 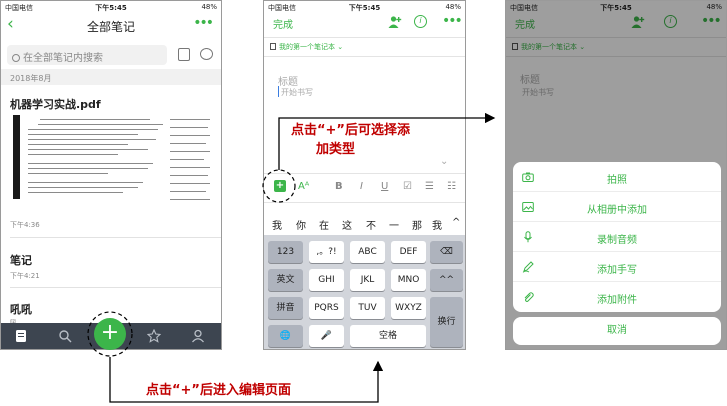 What do you see at coordinates (303, 186) in the screenshot?
I see `font-style-icon: Aᴬ` at bounding box center [303, 186].